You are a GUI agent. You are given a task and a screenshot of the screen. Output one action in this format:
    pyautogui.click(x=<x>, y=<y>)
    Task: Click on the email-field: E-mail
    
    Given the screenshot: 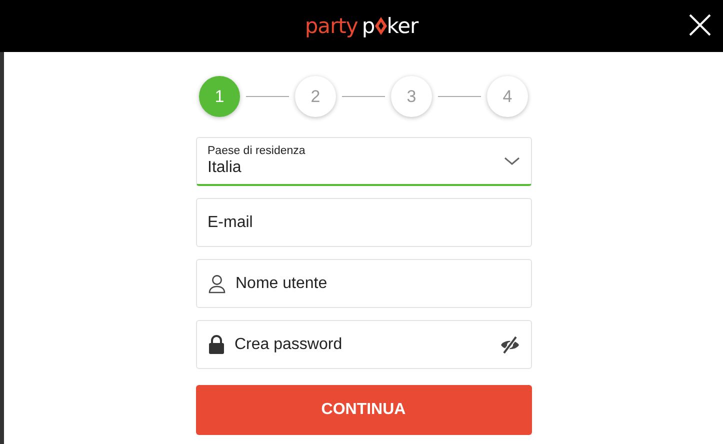 What is the action you would take?
    pyautogui.click(x=364, y=222)
    